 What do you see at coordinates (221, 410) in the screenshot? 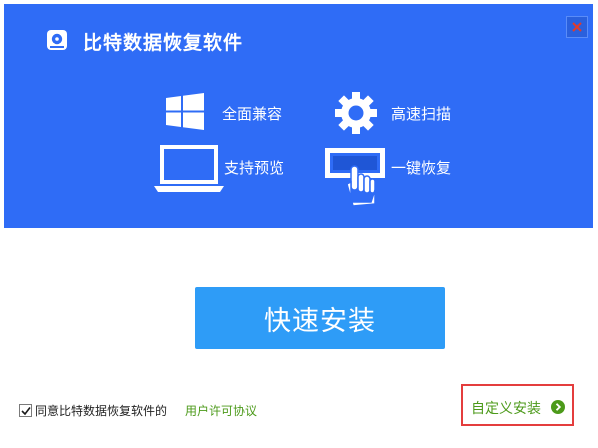
I see `license-agreement-link: 用户许可协议` at bounding box center [221, 410].